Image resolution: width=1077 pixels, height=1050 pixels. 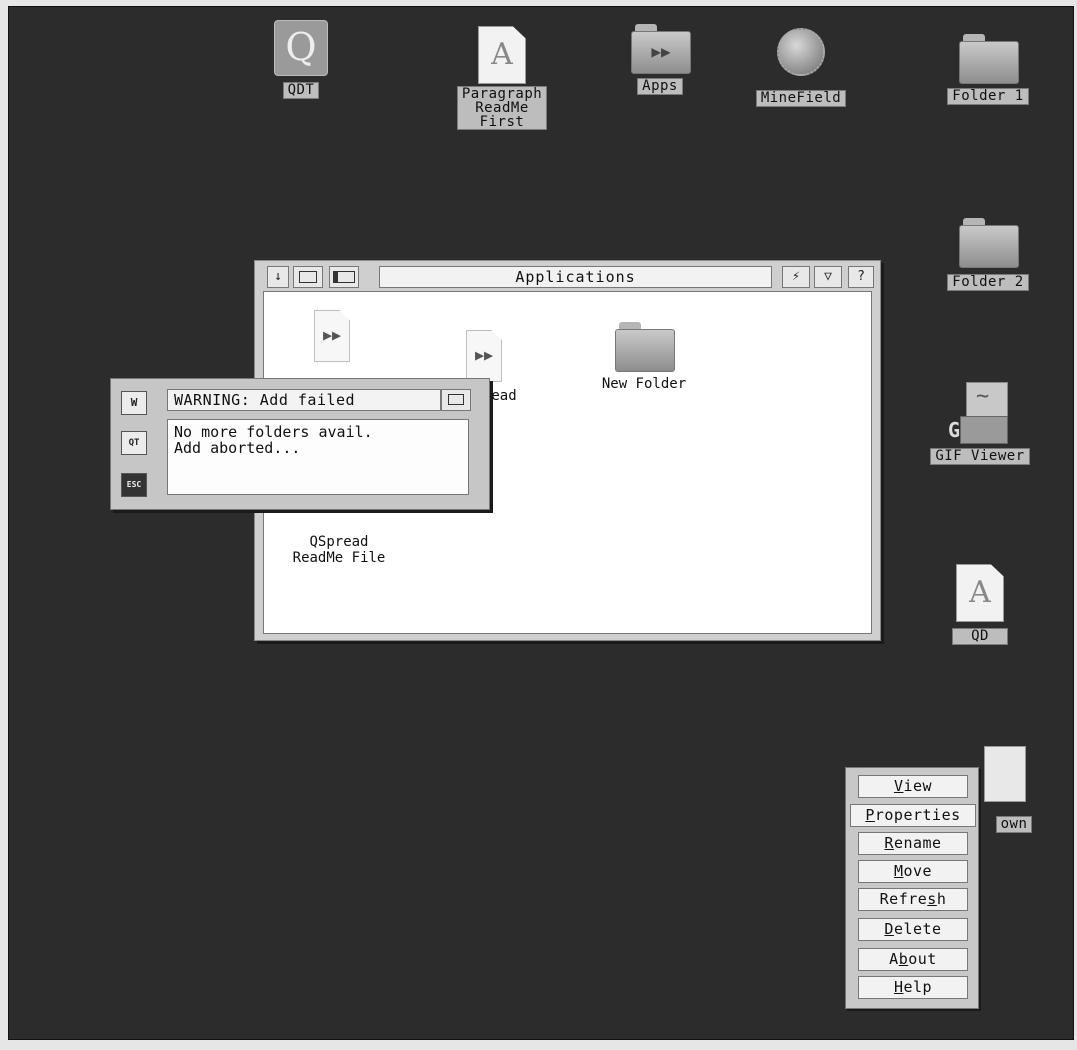 I want to click on window-titlebar: ↓ Applications ⚡ ▽ ?, so click(x=567, y=277).